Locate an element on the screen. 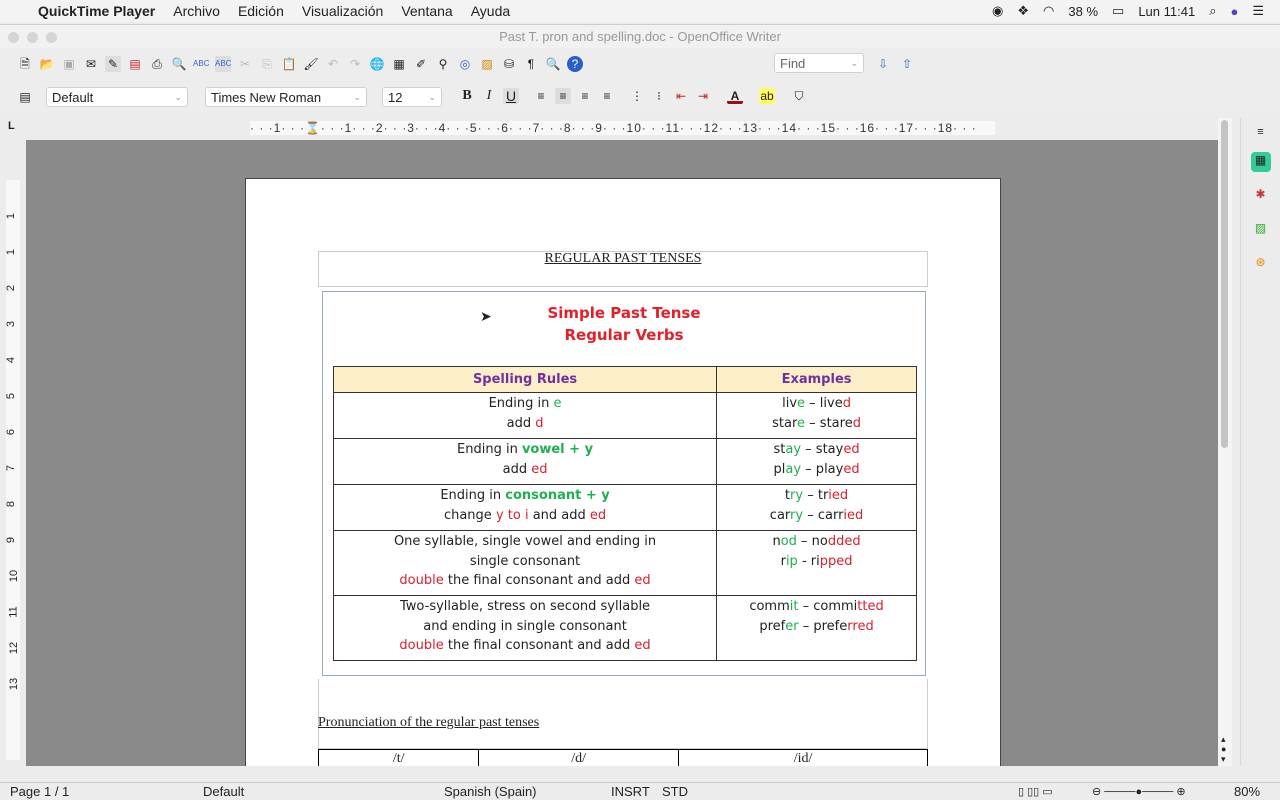 Image resolution: width=1280 pixels, height=800 pixels. new-icon: 🗎 is located at coordinates (25, 64).